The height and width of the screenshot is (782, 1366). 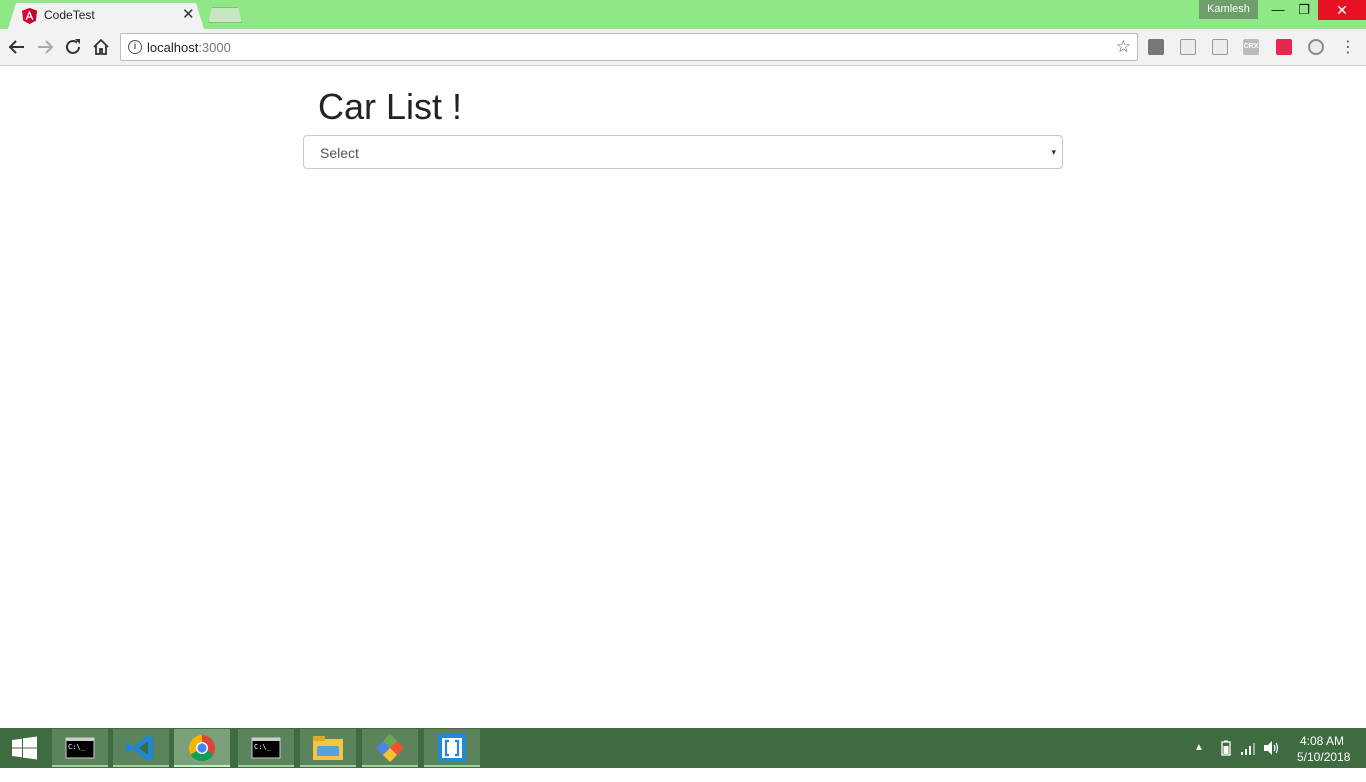 I want to click on grid-icon, so click(x=1188, y=47).